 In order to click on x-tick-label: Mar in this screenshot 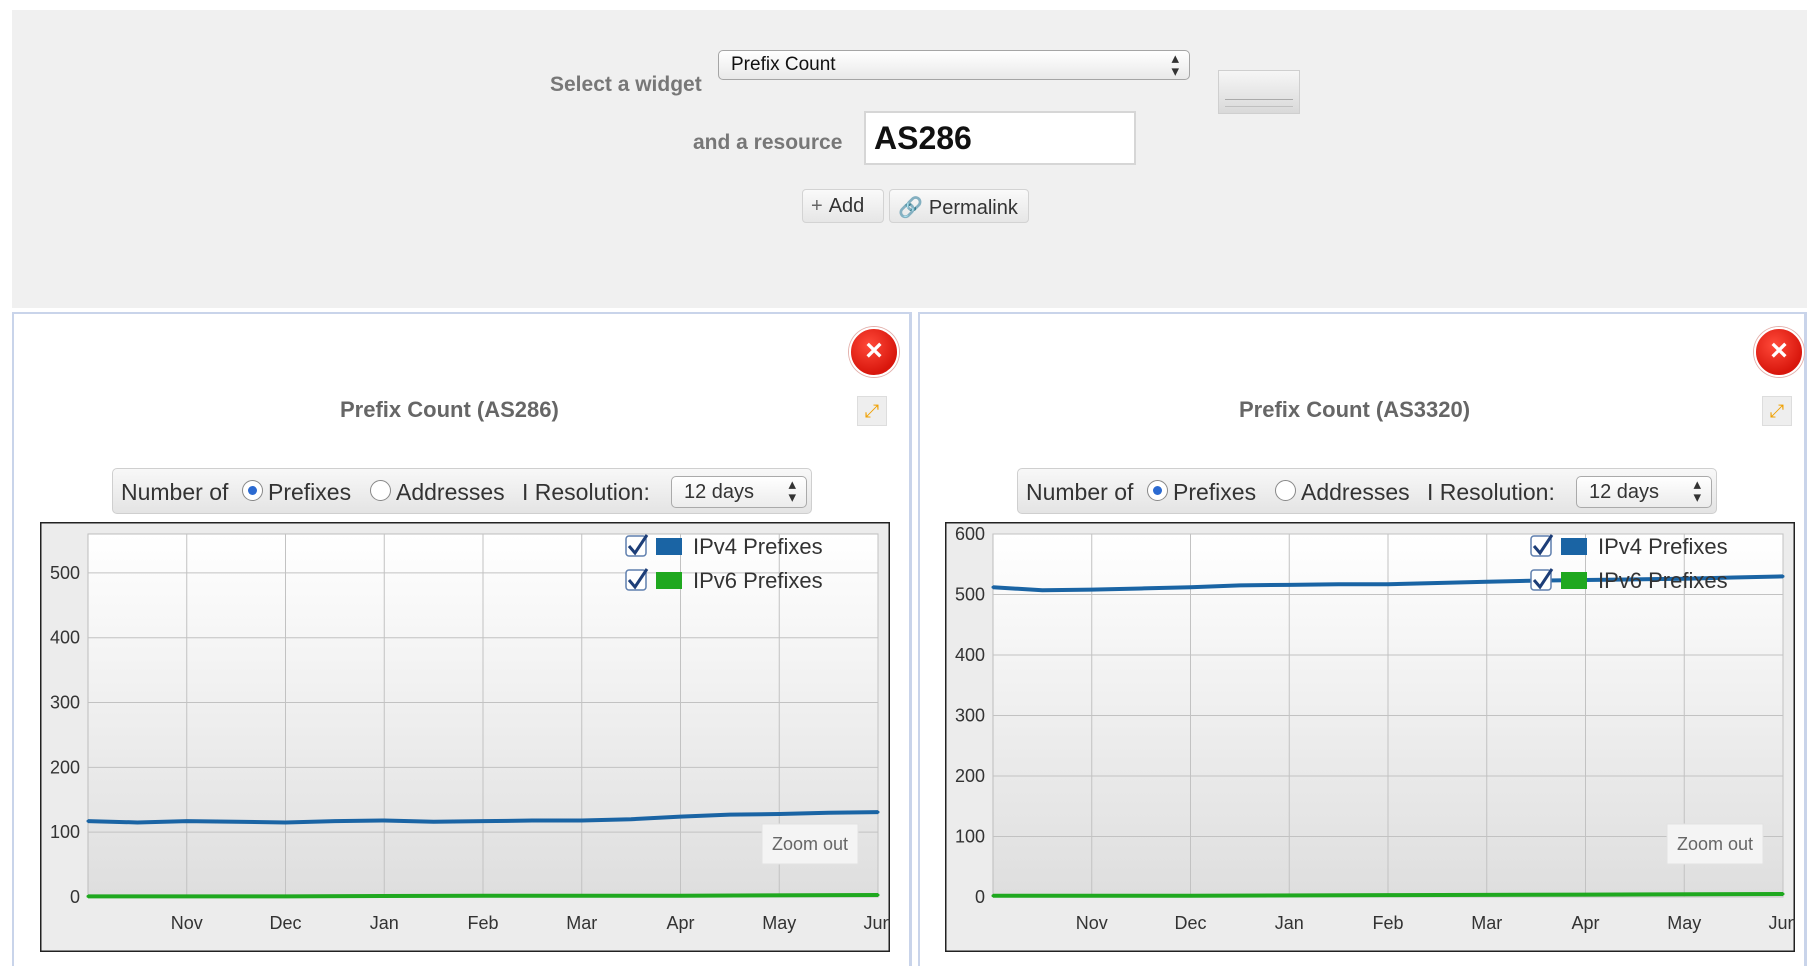, I will do `click(1486, 923)`.